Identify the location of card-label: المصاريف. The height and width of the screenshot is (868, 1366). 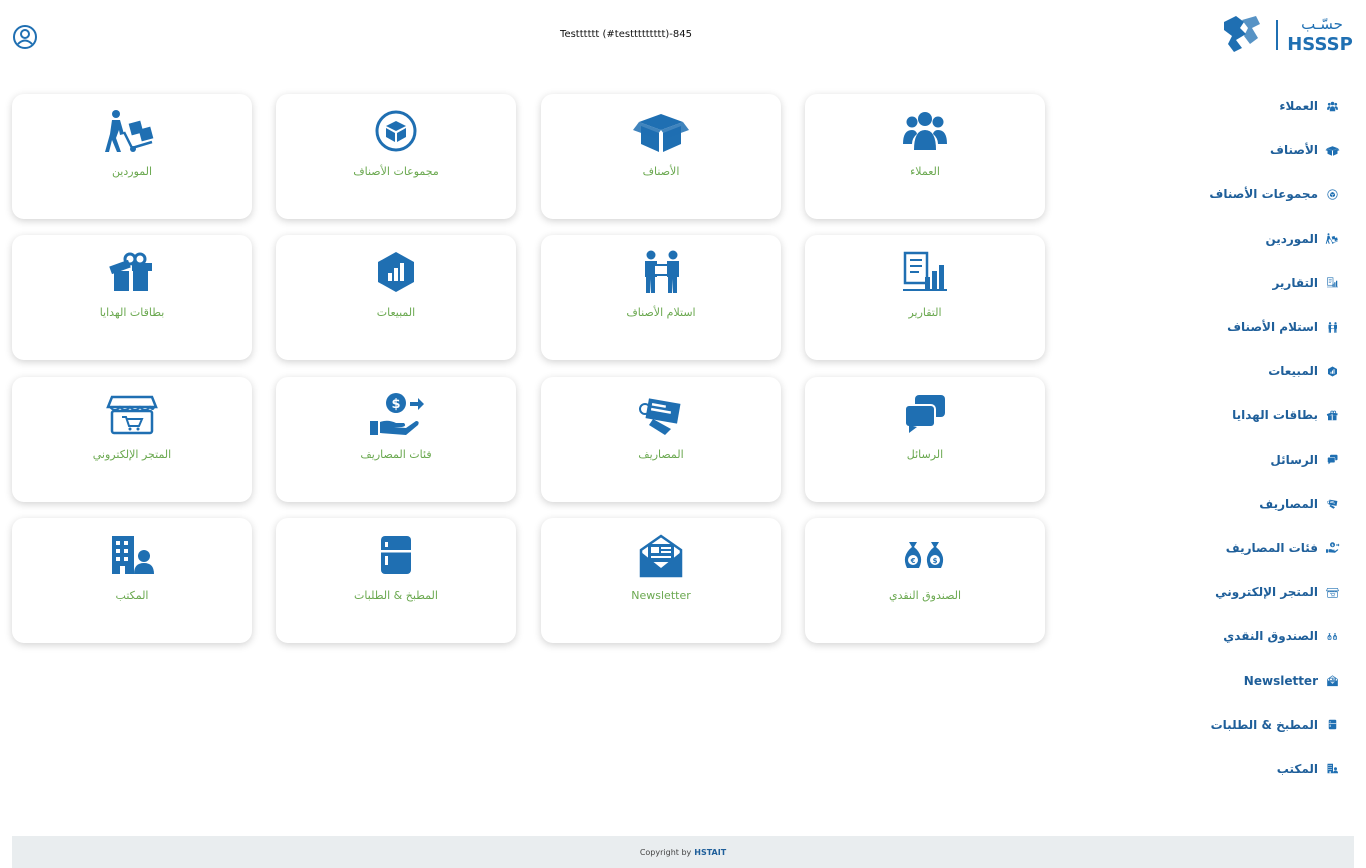
(661, 454).